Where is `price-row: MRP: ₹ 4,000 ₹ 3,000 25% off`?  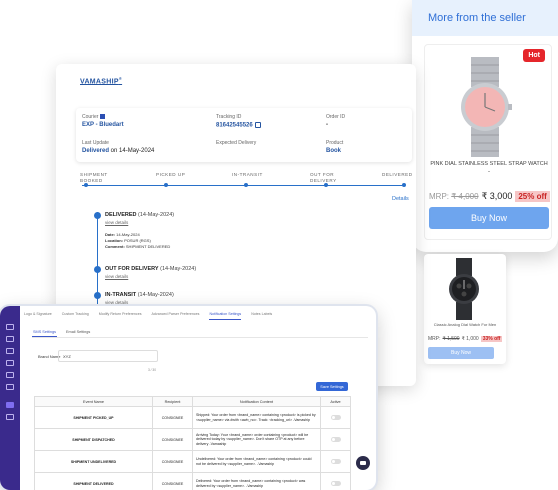
price-row: MRP: ₹ 4,000 ₹ 3,000 25% off is located at coordinates (489, 196).